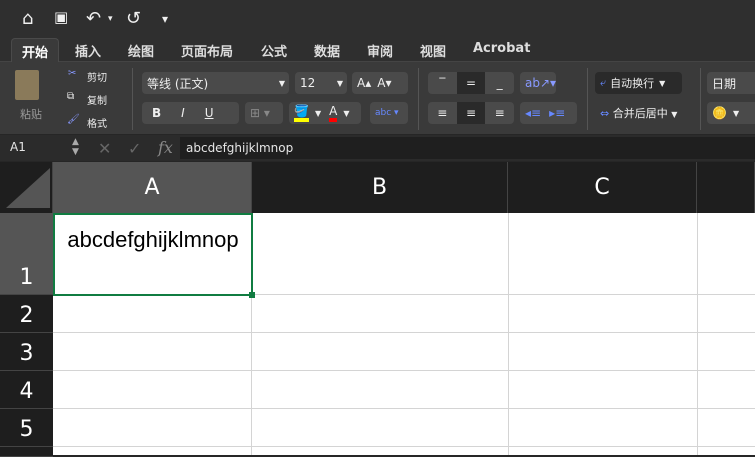  I want to click on align-middle-button: =, so click(471, 83).